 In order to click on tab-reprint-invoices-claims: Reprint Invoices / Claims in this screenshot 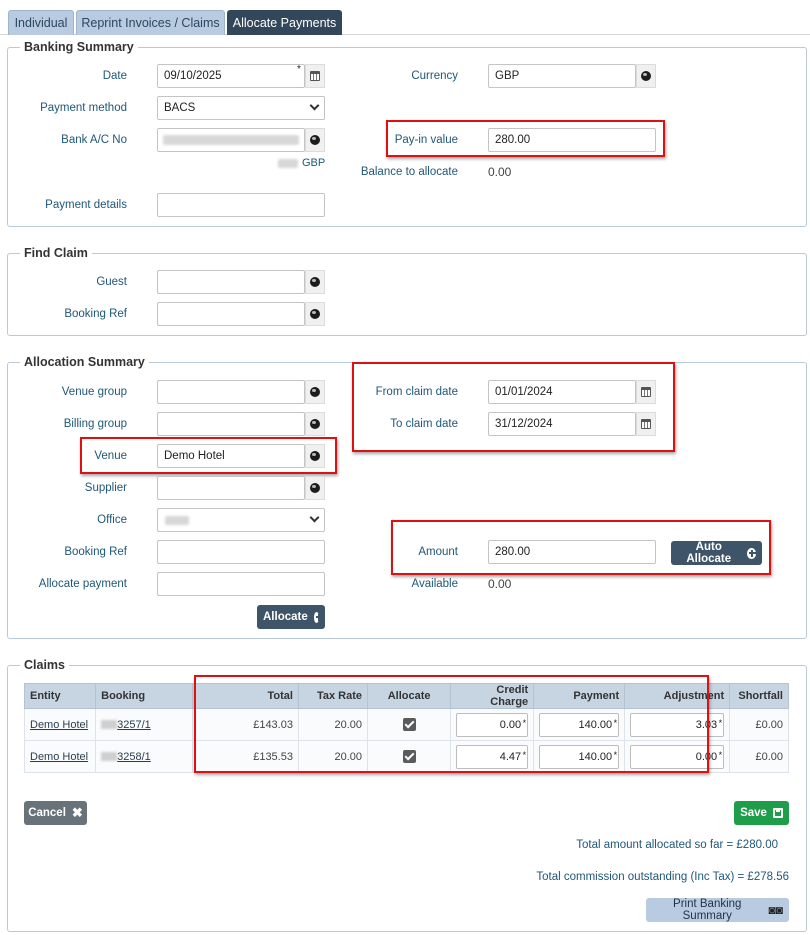, I will do `click(150, 22)`.